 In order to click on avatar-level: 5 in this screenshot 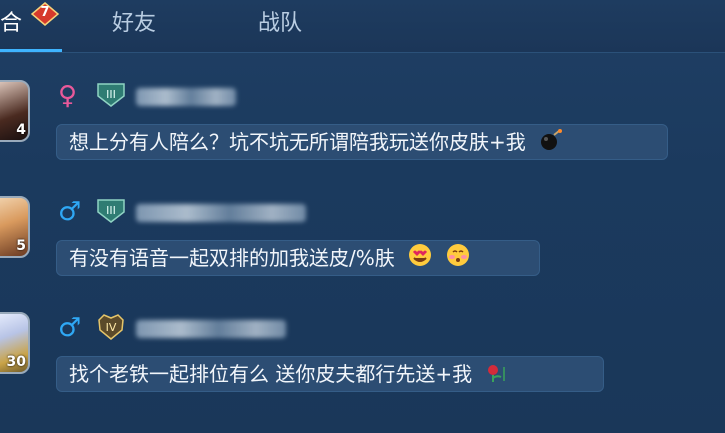, I will do `click(21, 246)`.